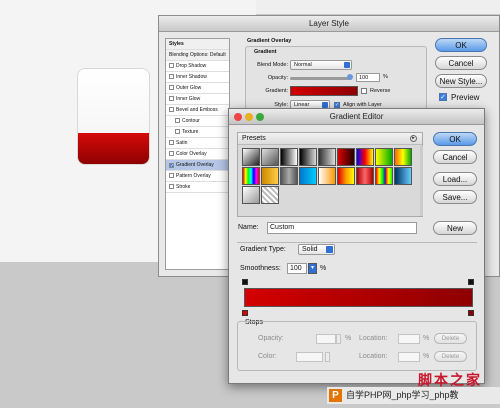 Image resolution: width=500 pixels, height=408 pixels. I want to click on style-item: Contour, so click(197, 121).